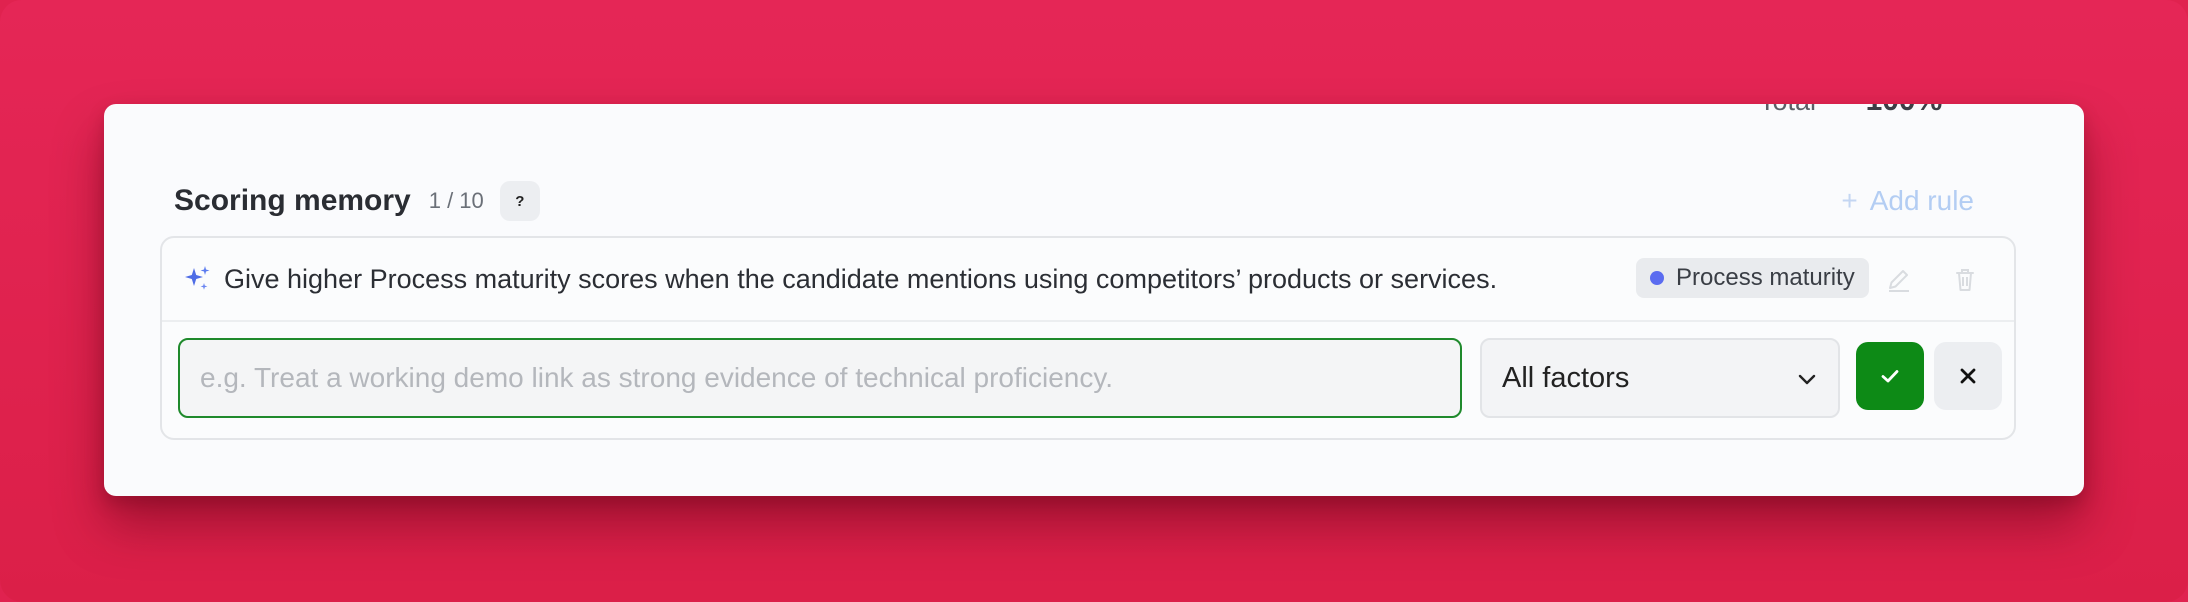  I want to click on rule-input, so click(820, 378).